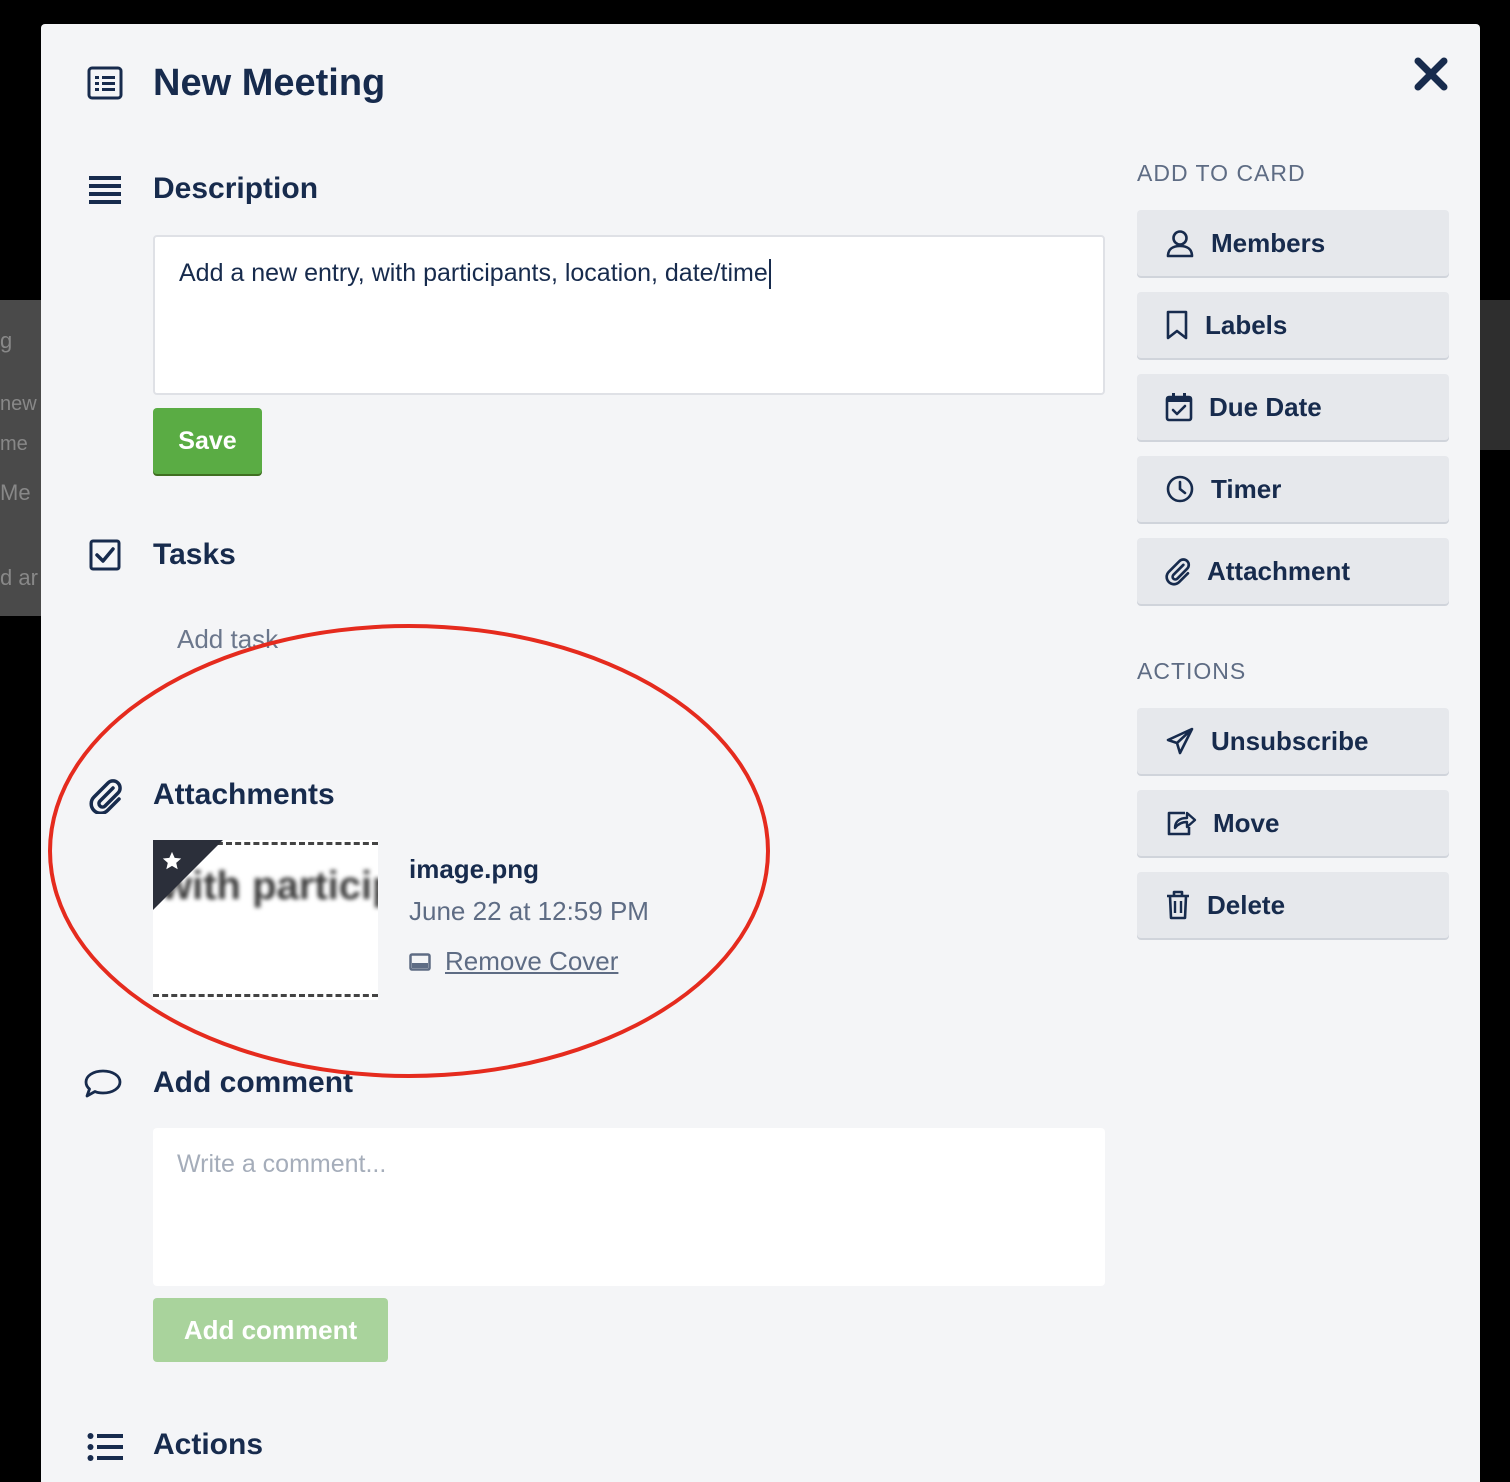 The width and height of the screenshot is (1510, 1482). I want to click on paper-plane-icon, so click(1180, 741).